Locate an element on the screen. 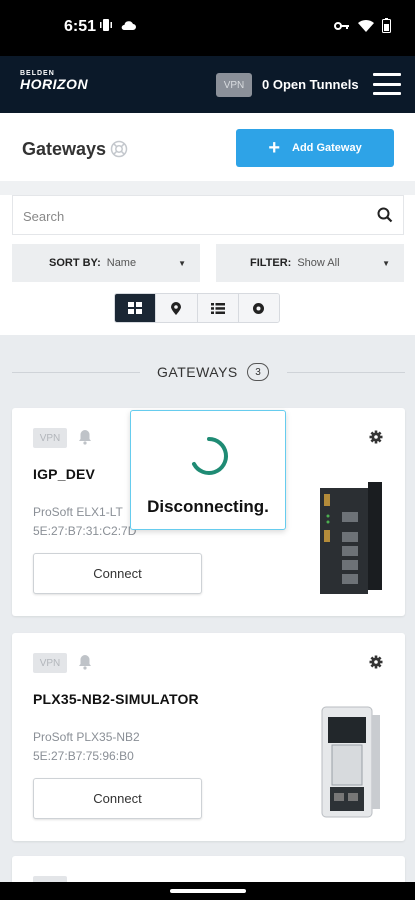  divider is located at coordinates (207, 188).